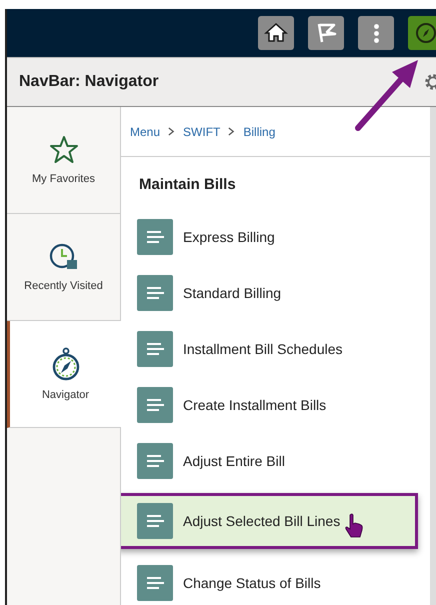  What do you see at coordinates (354, 526) in the screenshot?
I see `hand-cursor-icon` at bounding box center [354, 526].